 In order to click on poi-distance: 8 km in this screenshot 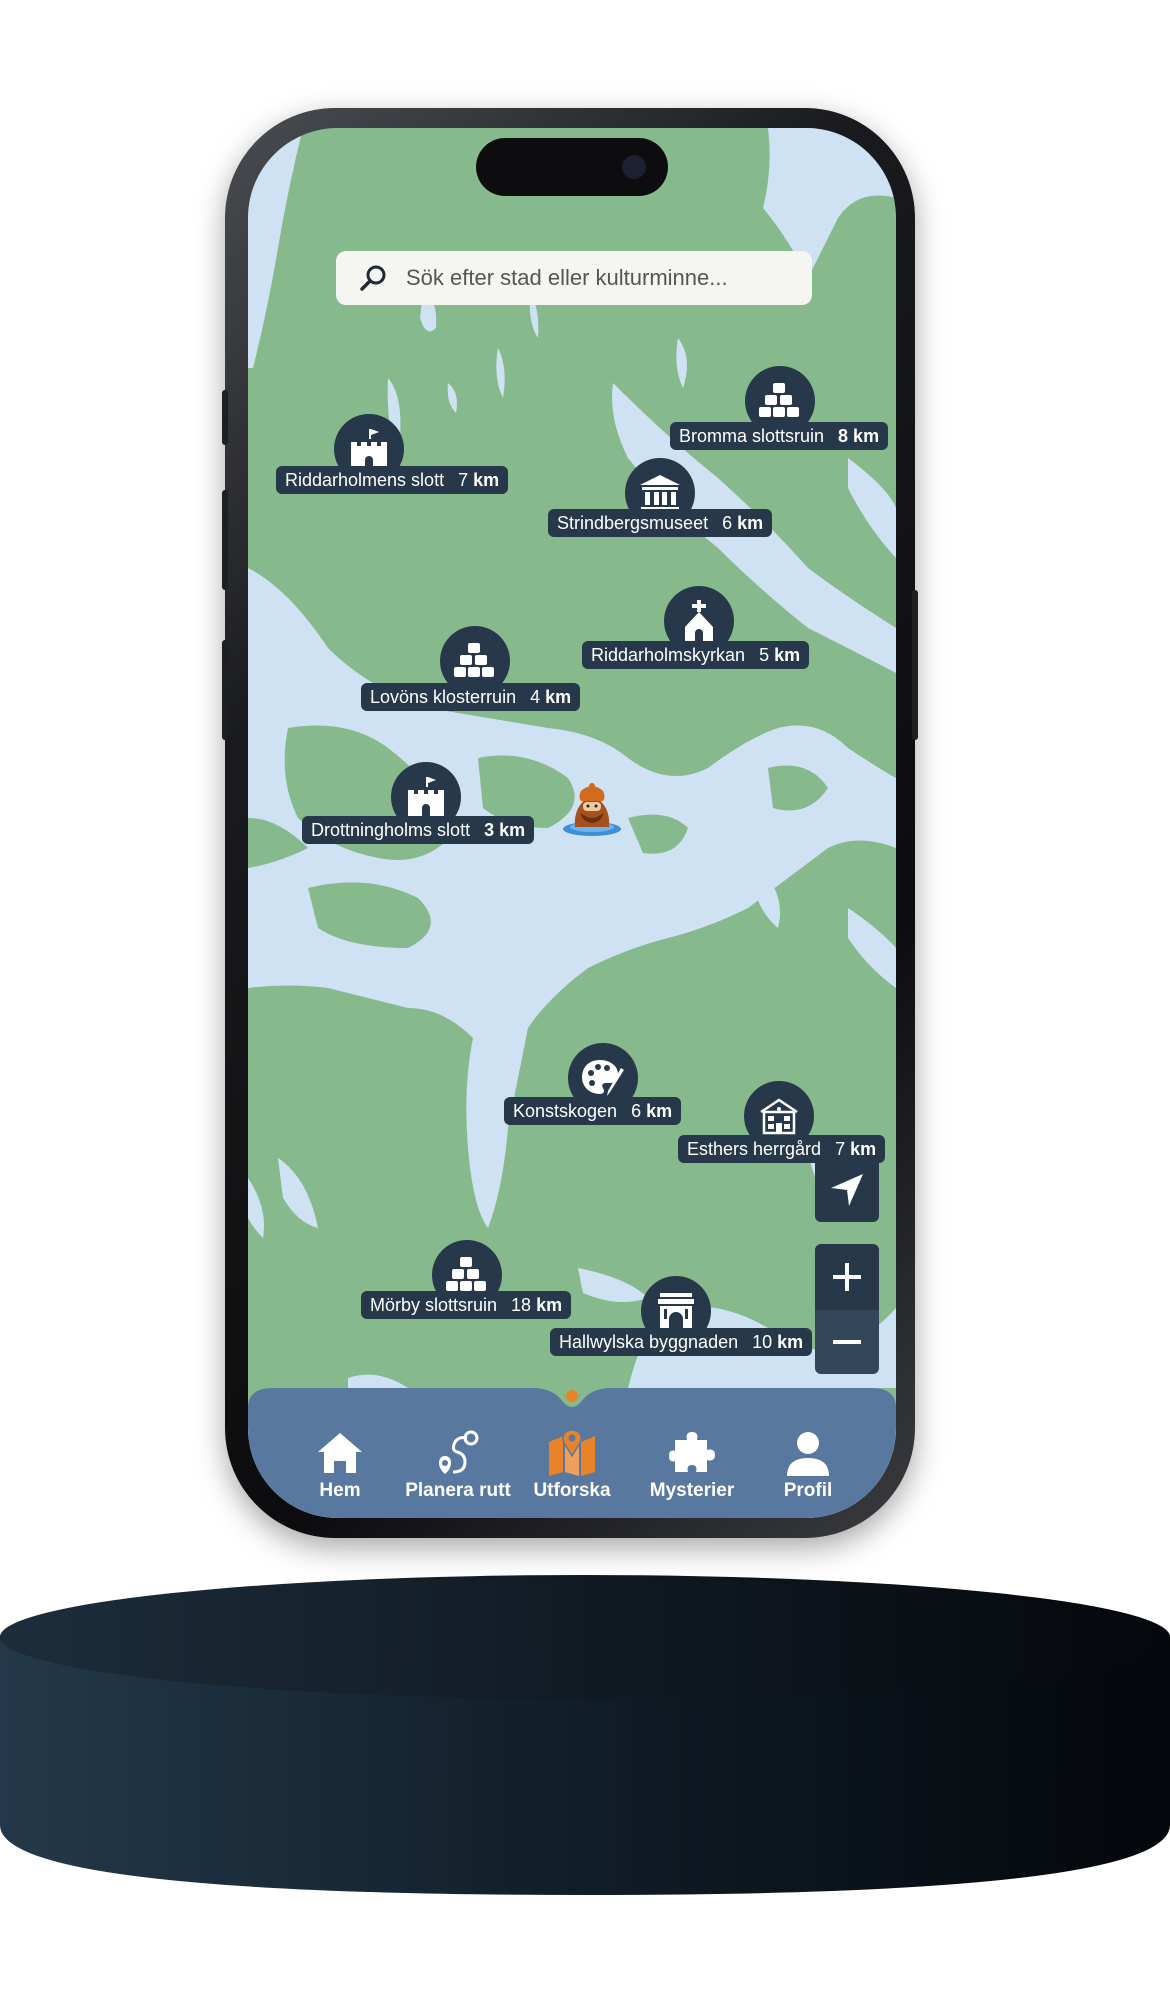, I will do `click(859, 435)`.